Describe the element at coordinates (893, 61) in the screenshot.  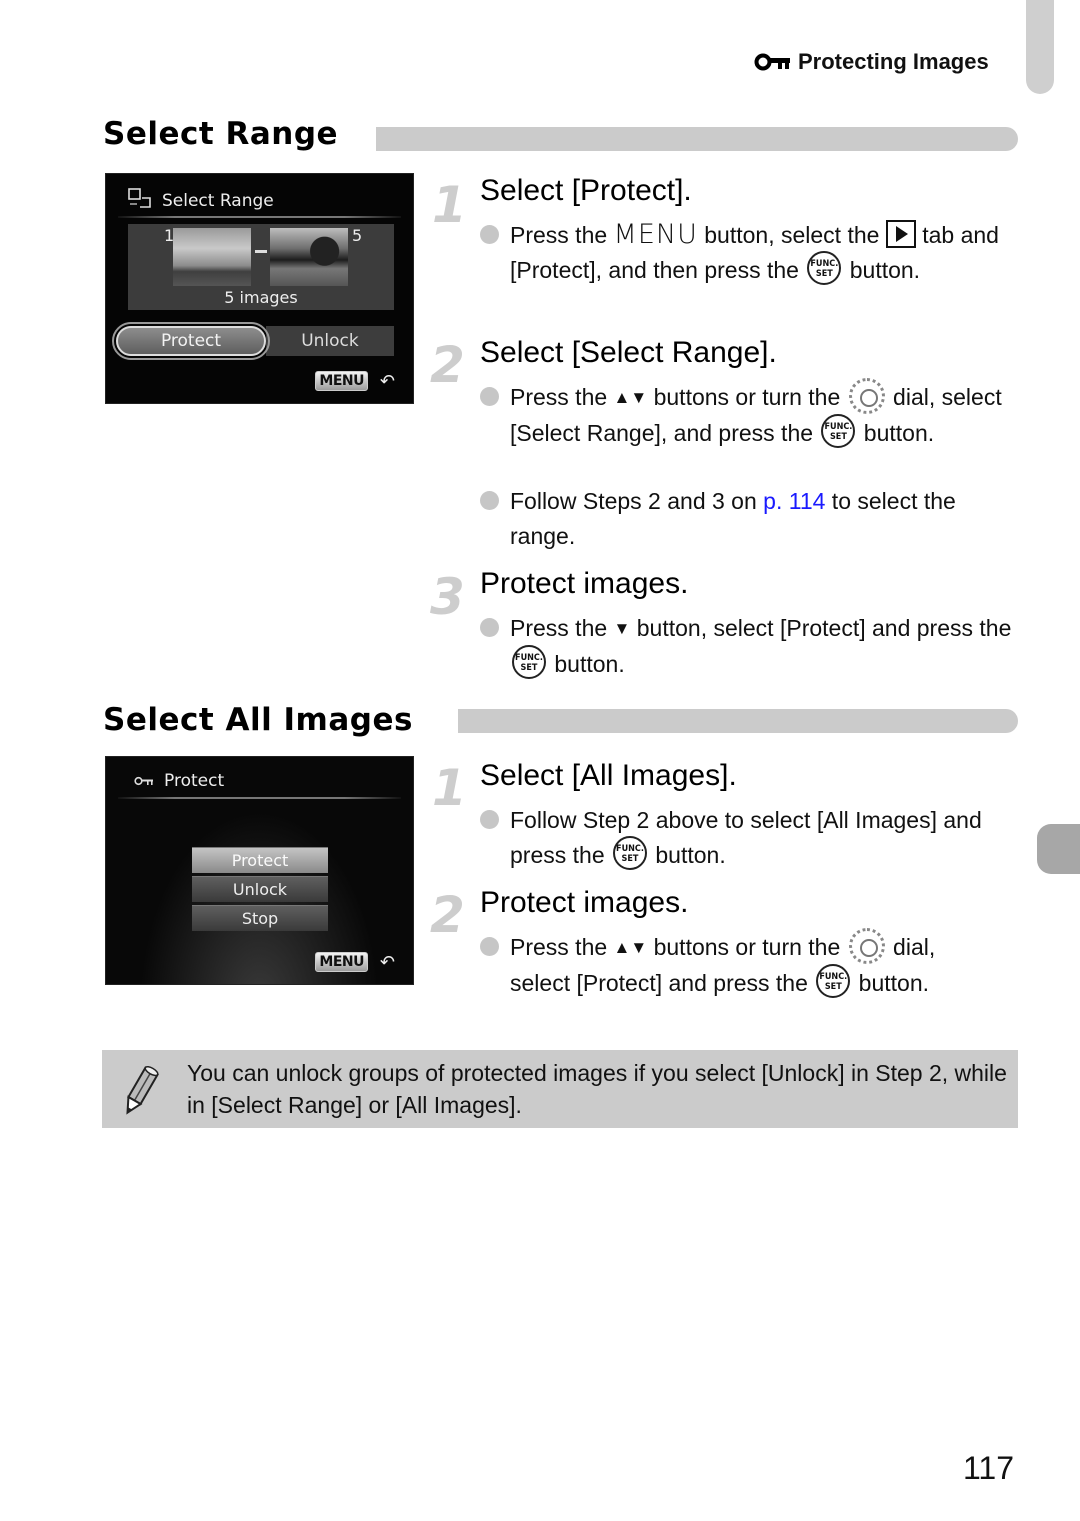
I see `running-head-text: Protecting Images` at that location.